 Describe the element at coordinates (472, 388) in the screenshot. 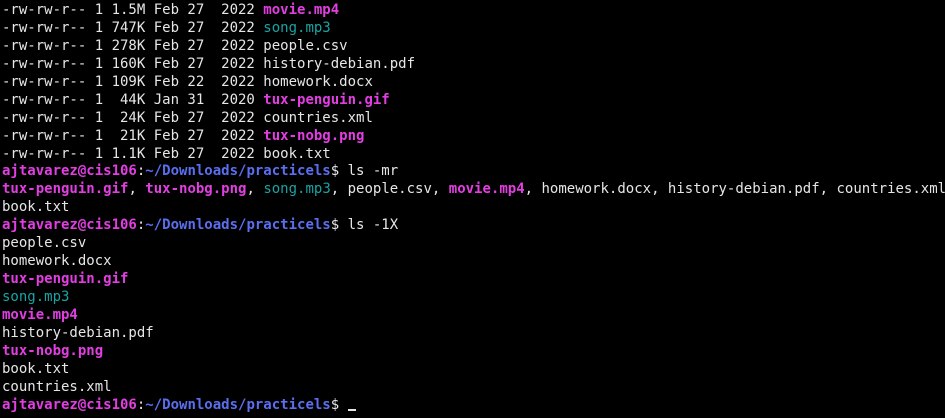

I see `output-line: countries.xml` at that location.